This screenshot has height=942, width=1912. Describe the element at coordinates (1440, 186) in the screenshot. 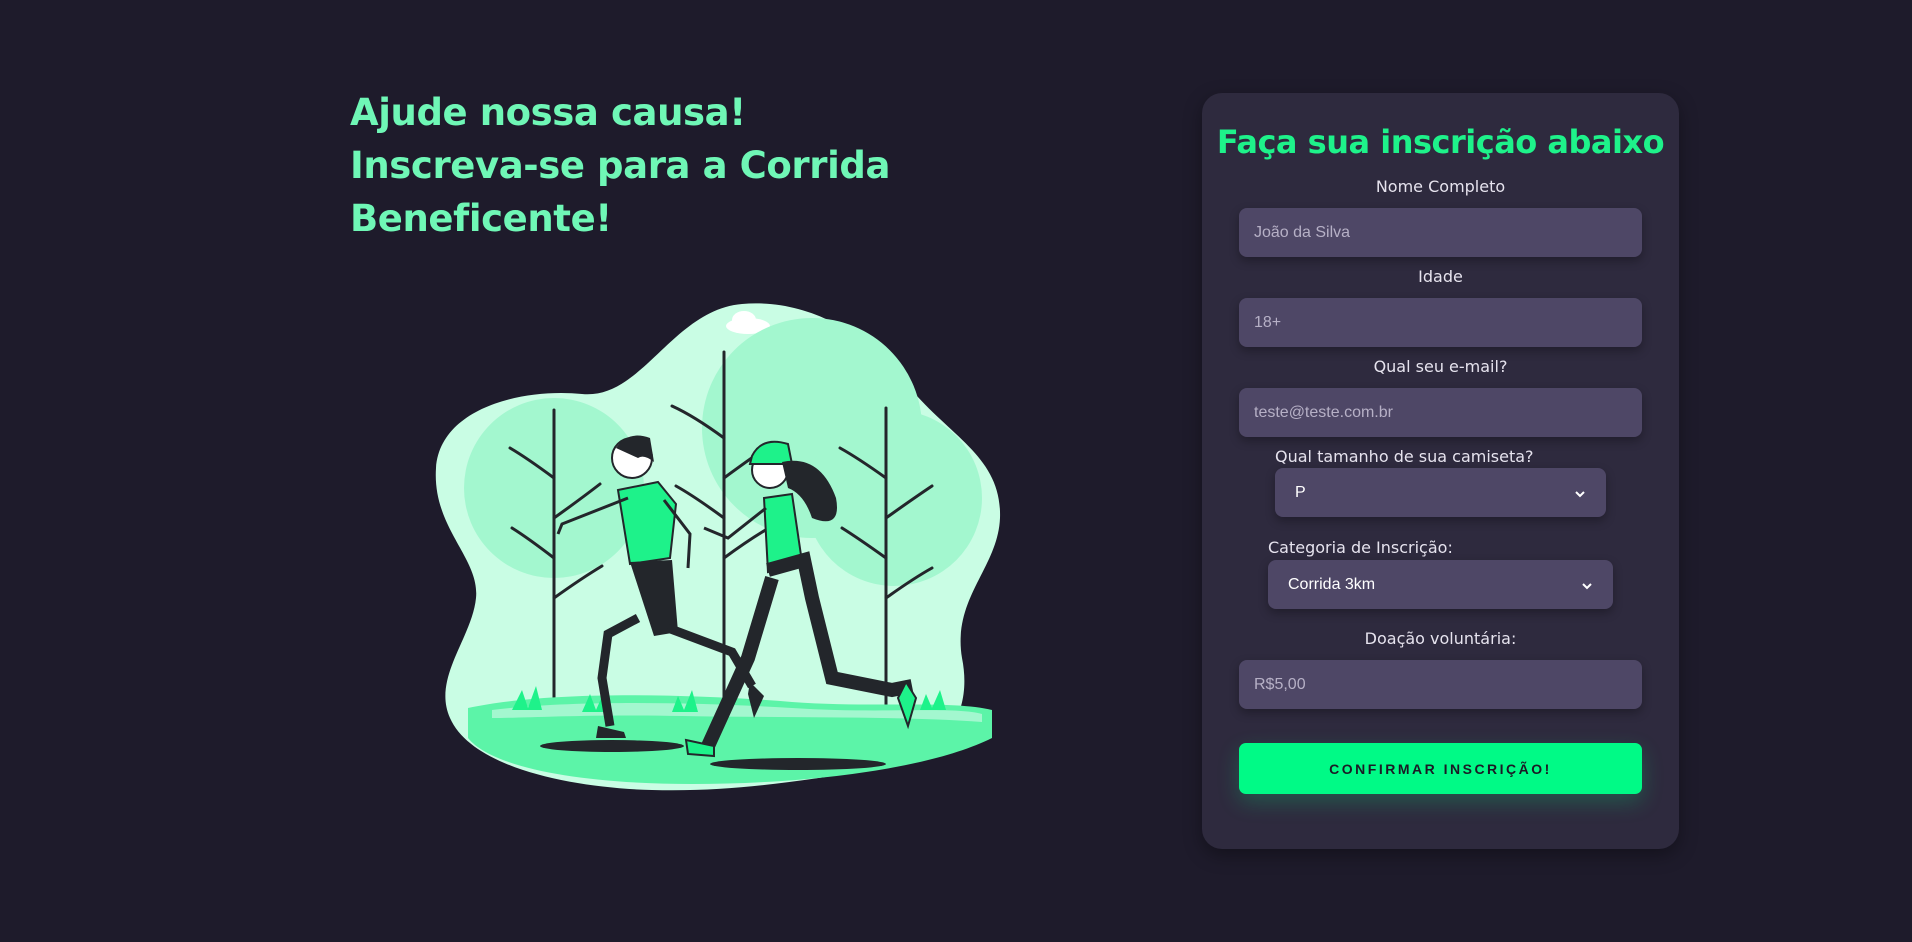

I see `name-label: Nome Completo` at that location.